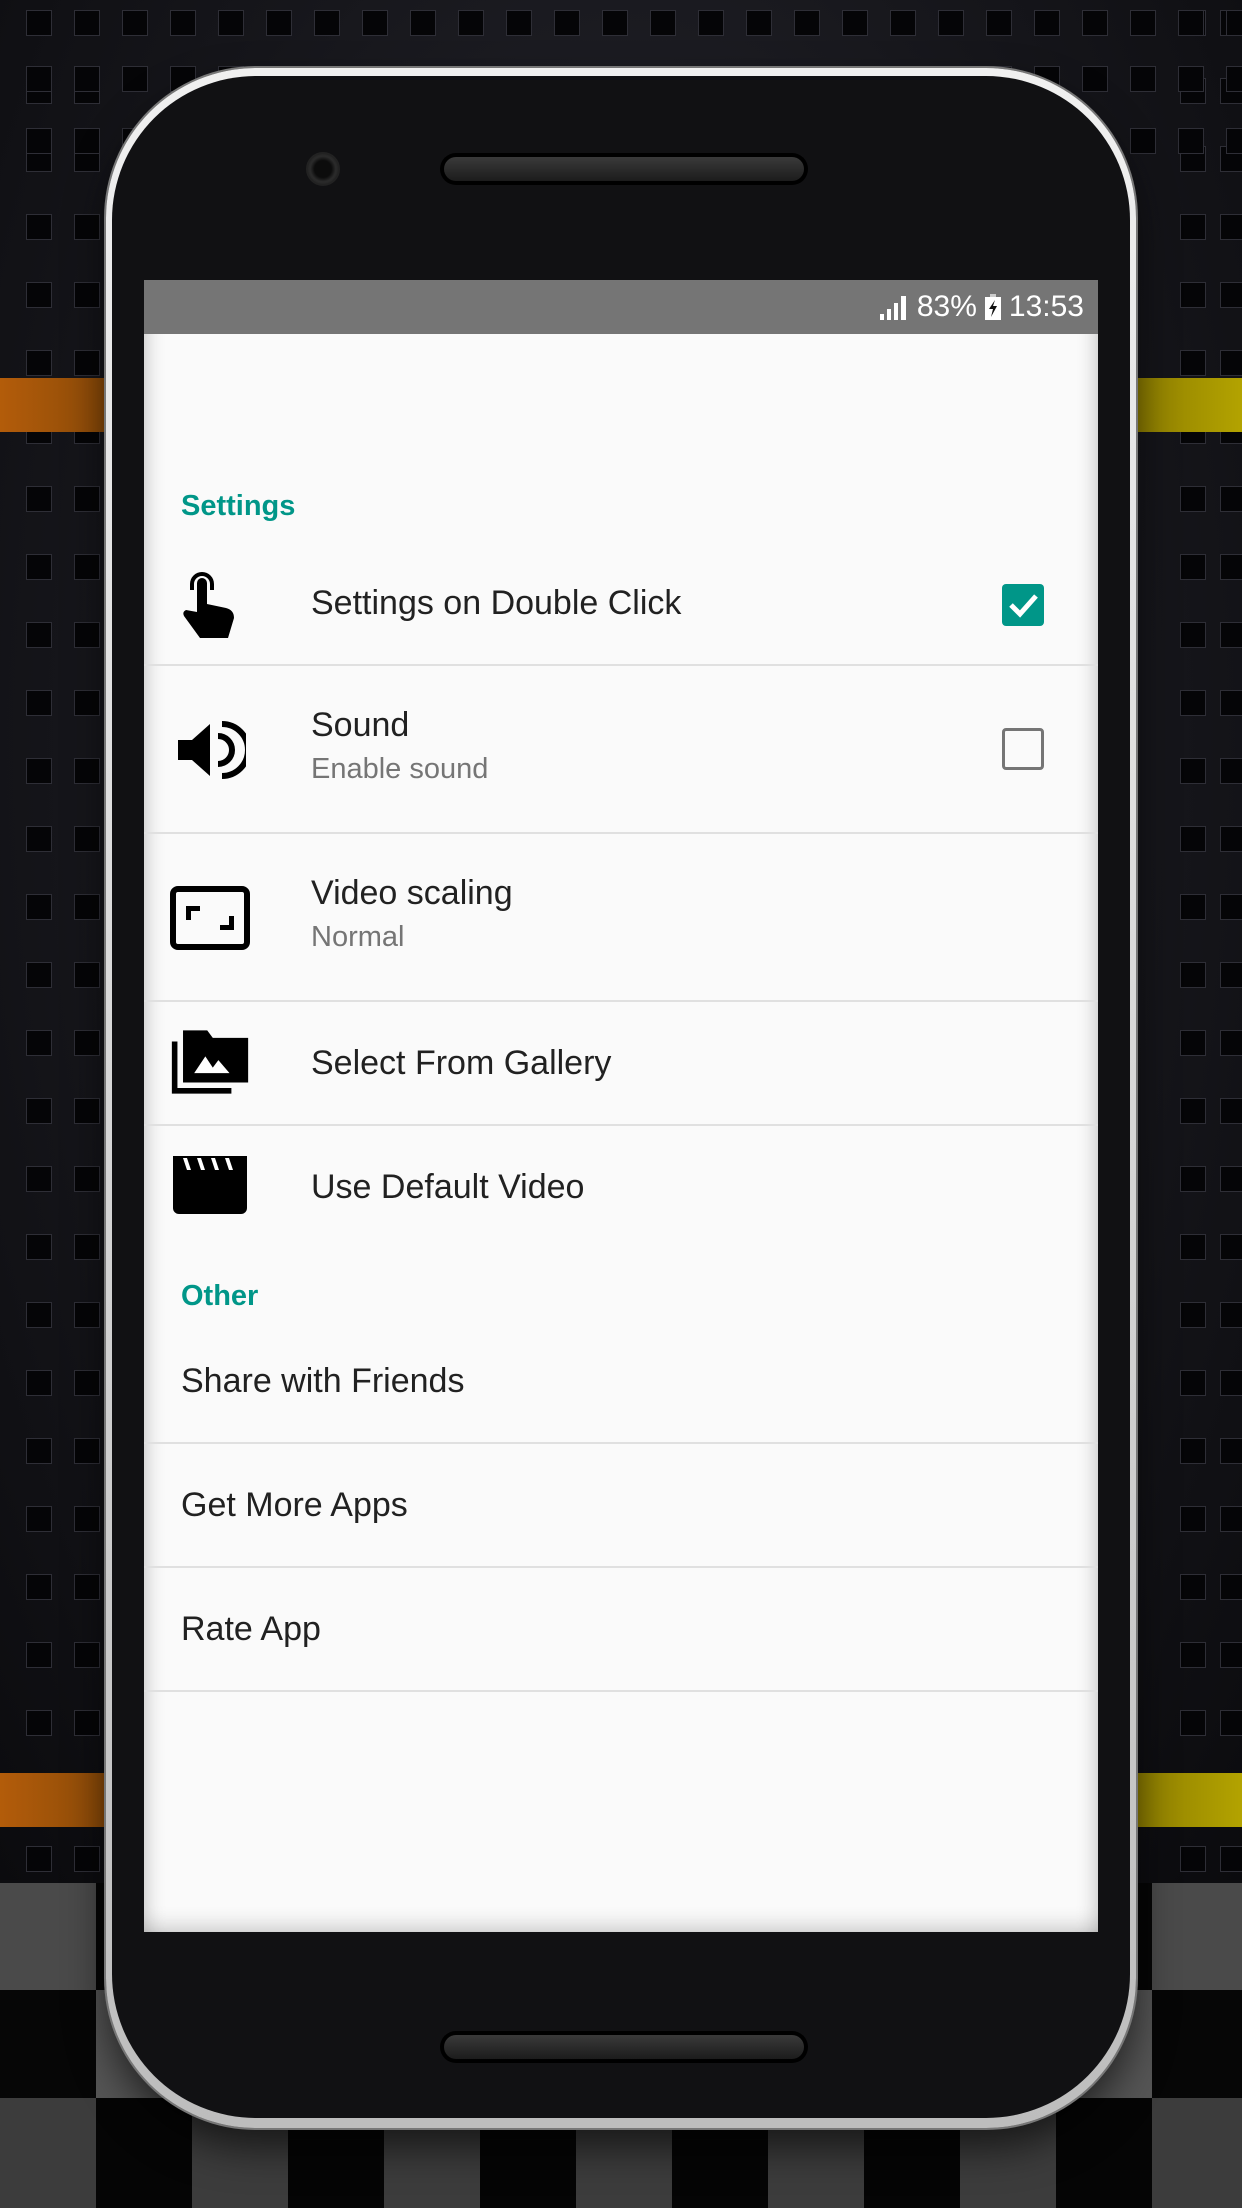  Describe the element at coordinates (251, 1629) in the screenshot. I see `pref-title: Rate App` at that location.